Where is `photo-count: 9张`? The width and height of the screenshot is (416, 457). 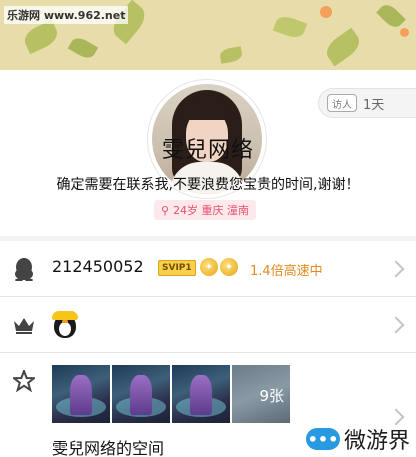 photo-count: 9张 is located at coordinates (271, 396).